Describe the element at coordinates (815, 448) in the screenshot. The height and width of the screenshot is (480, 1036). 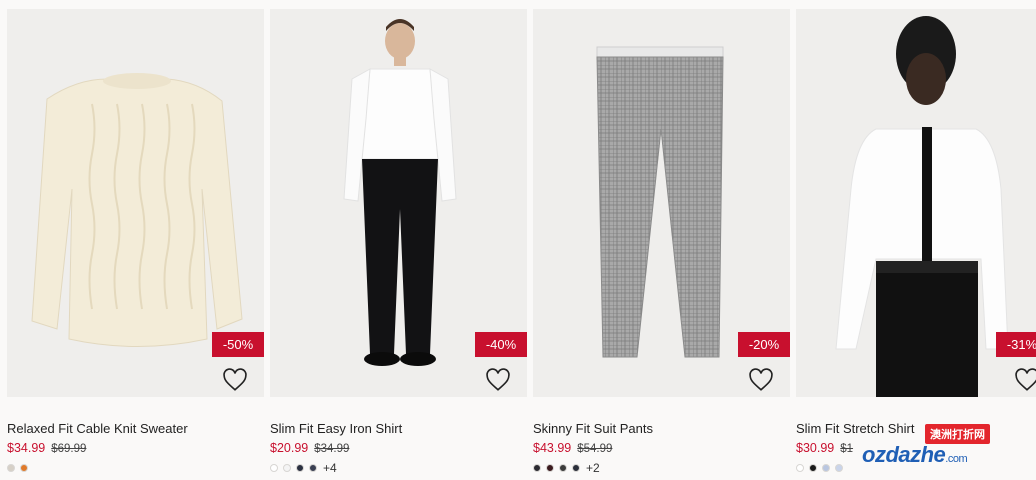
I see `sale-price: $30.99` at that location.